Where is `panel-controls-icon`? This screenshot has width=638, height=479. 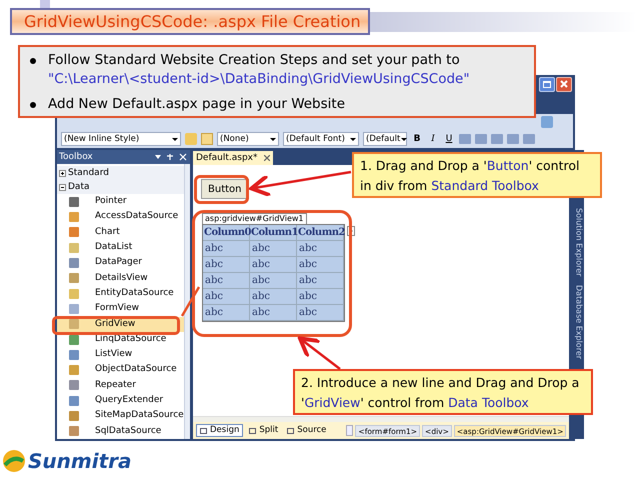 panel-controls-icon is located at coordinates (171, 157).